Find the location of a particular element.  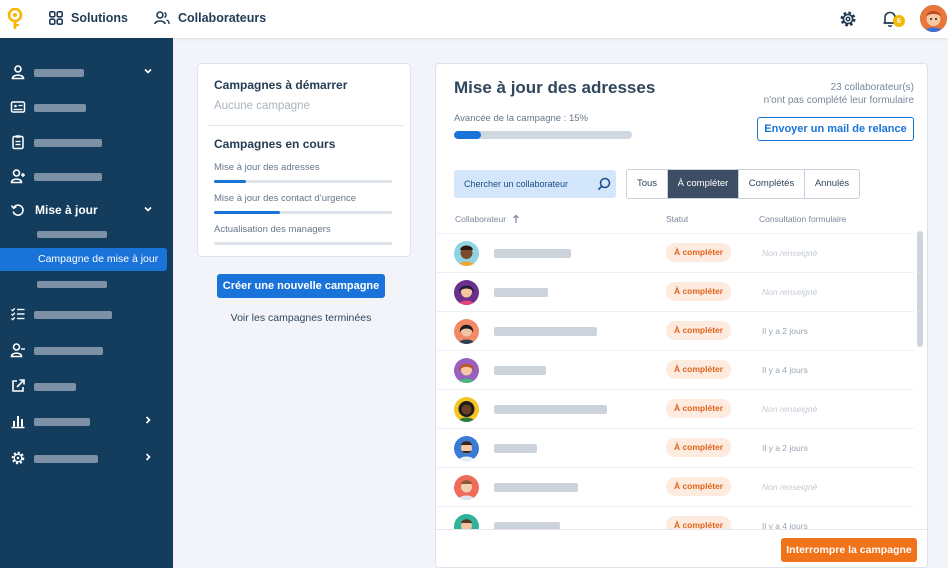

user-icon is located at coordinates (18, 72).